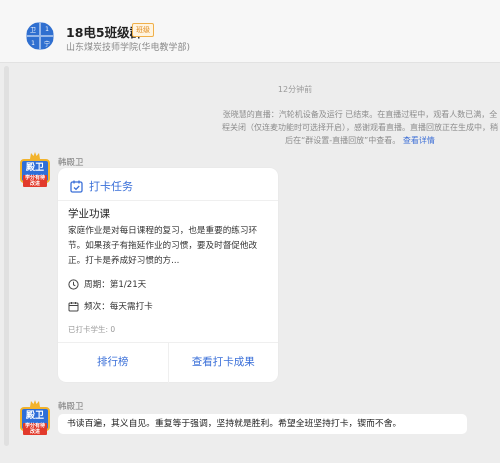 The width and height of the screenshot is (500, 463). Describe the element at coordinates (6, 256) in the screenshot. I see `scrollbar` at that location.